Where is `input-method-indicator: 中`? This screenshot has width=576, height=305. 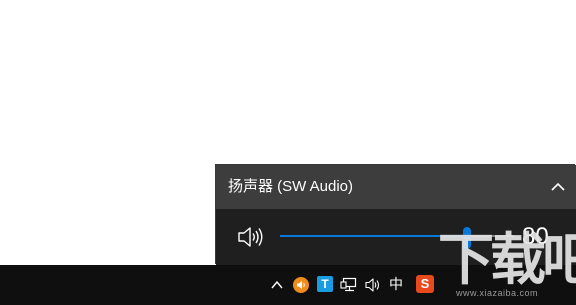 input-method-indicator: 中 is located at coordinates (396, 285).